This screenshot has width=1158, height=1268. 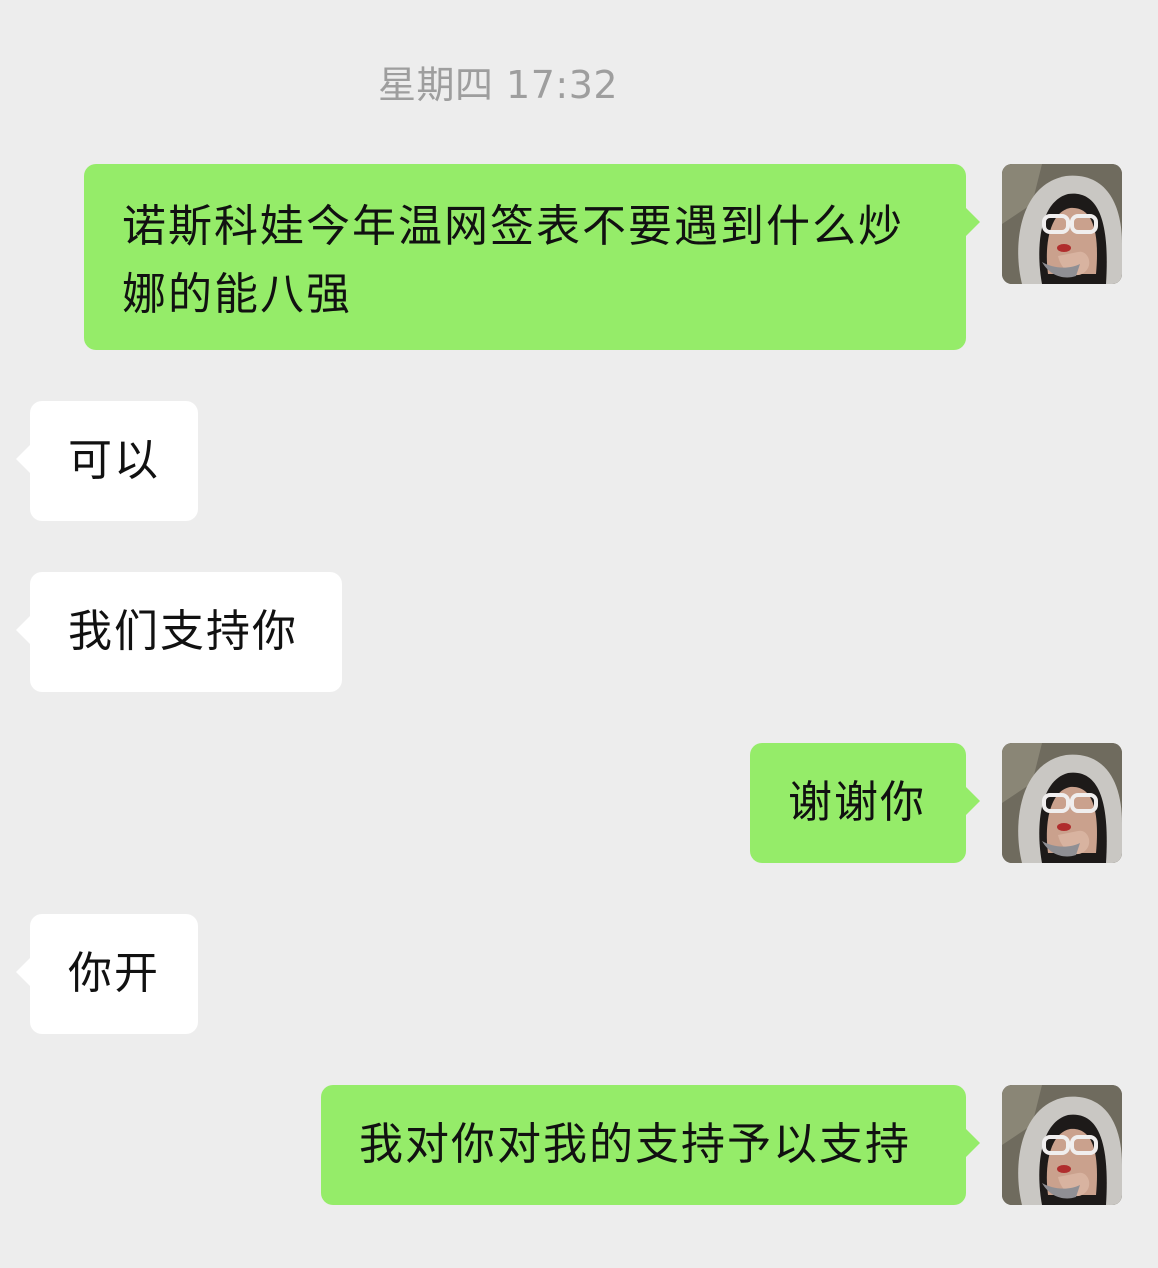 I want to click on message-bubble-received: 你开, so click(x=107, y=974).